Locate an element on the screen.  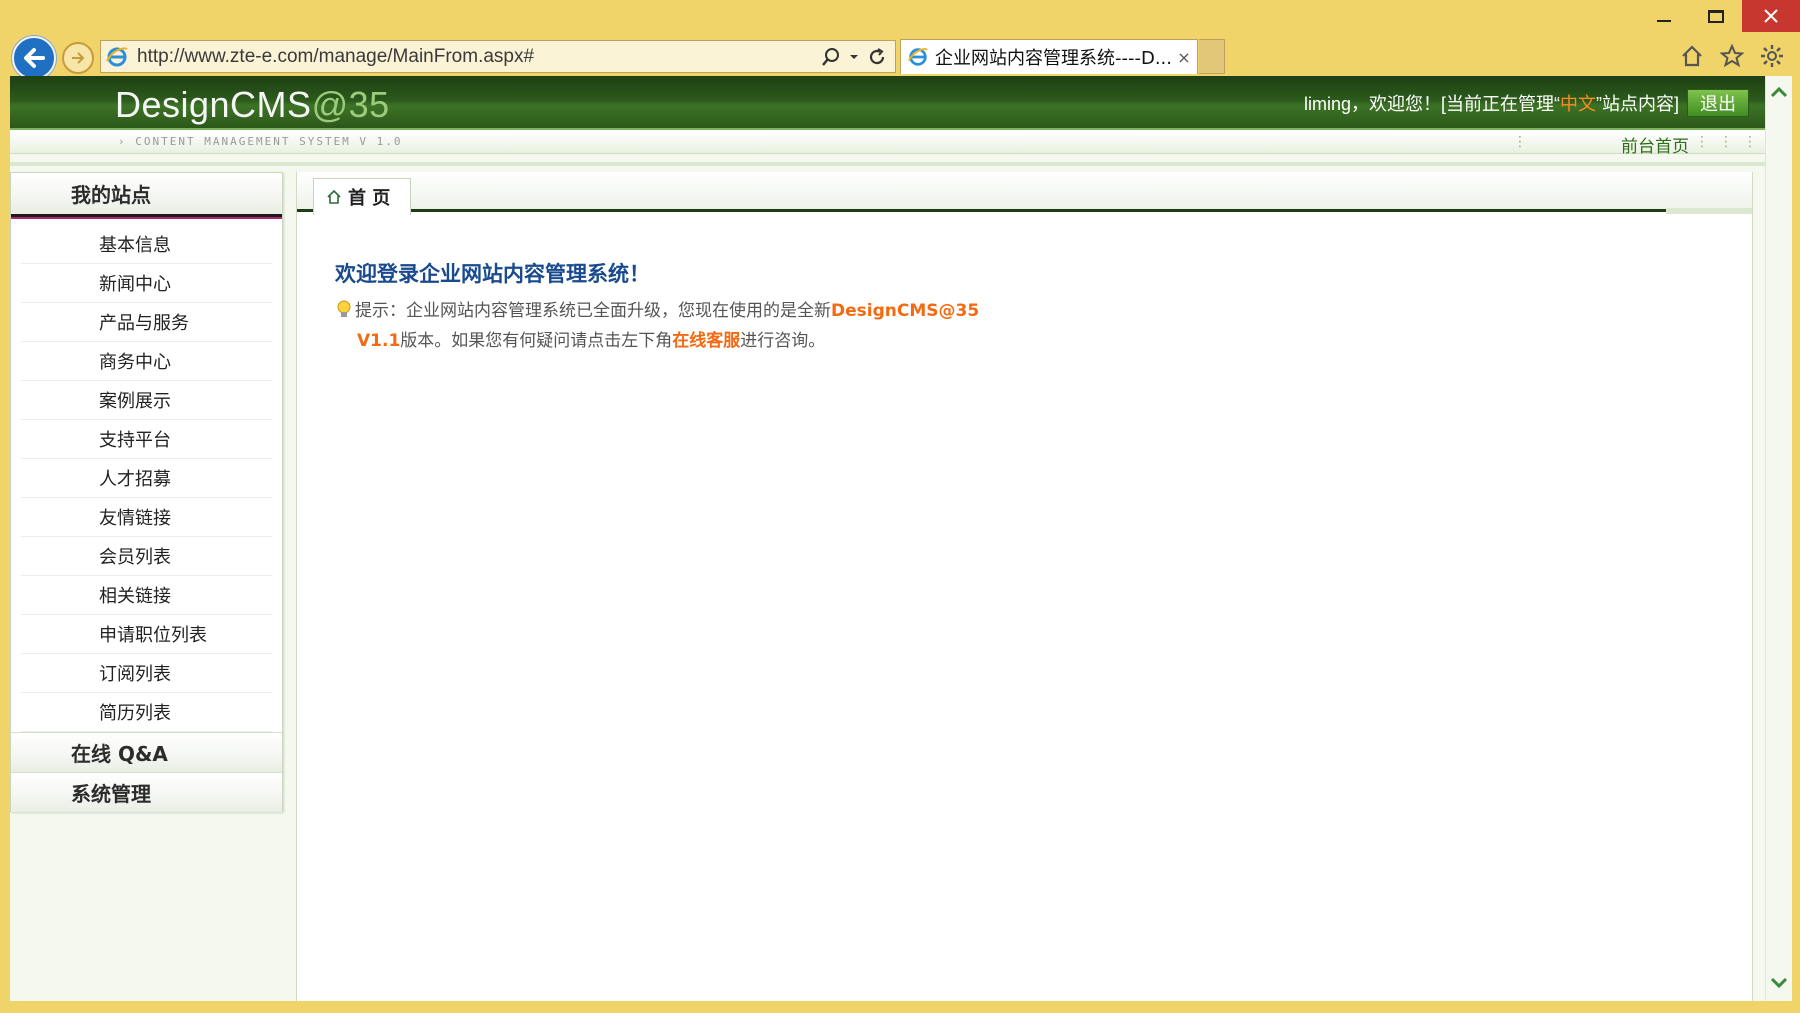
home-button is located at coordinates (1692, 56).